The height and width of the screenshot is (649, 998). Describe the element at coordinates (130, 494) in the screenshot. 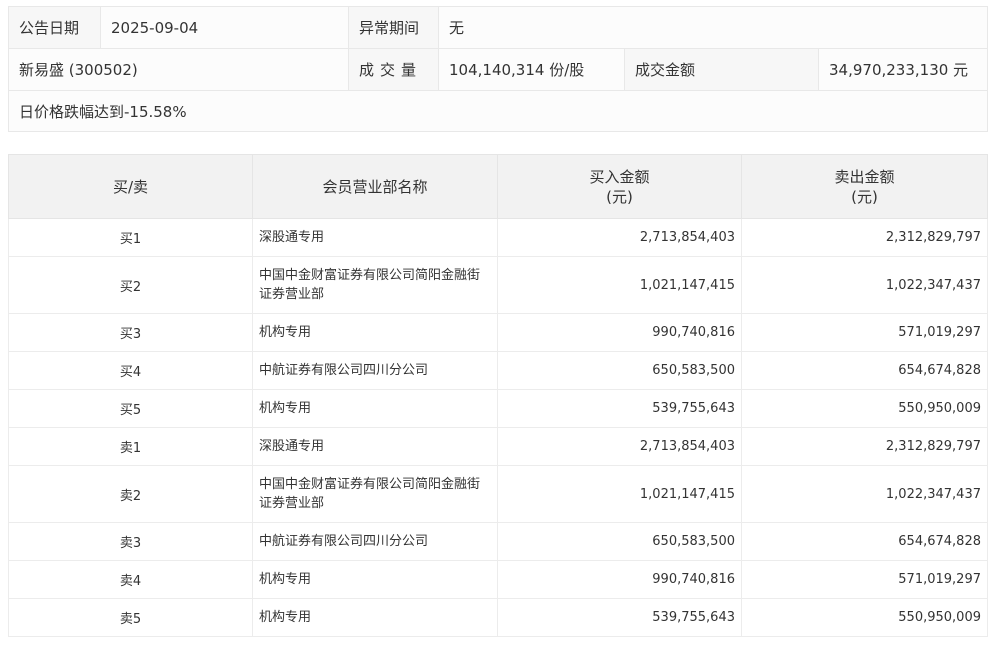

I see `row-side: 卖2` at that location.